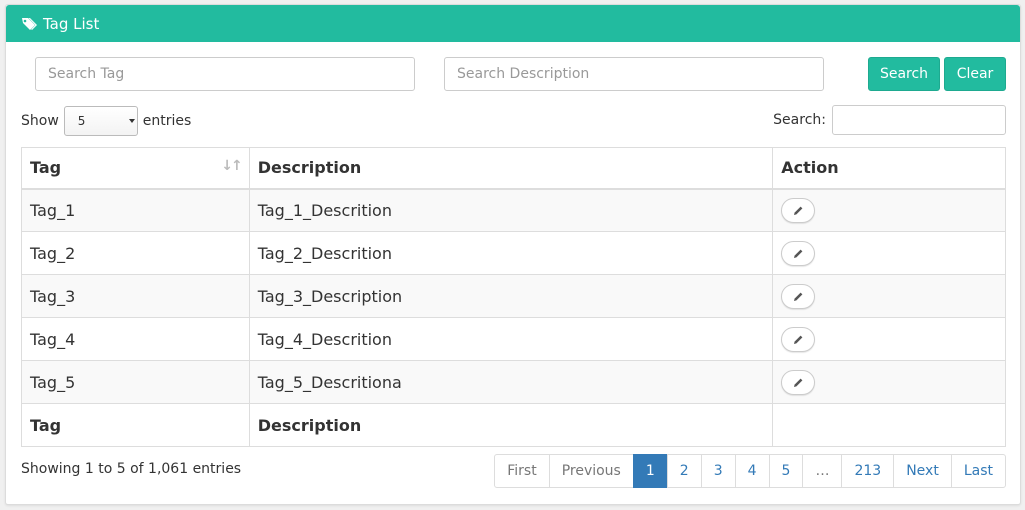  I want to click on table-row: Tag_3 Tag_3_Description, so click(513, 296).